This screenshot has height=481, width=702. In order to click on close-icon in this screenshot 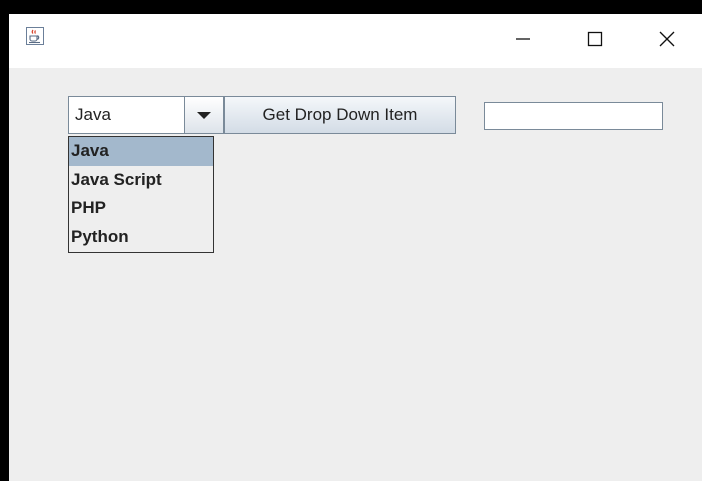, I will do `click(667, 41)`.